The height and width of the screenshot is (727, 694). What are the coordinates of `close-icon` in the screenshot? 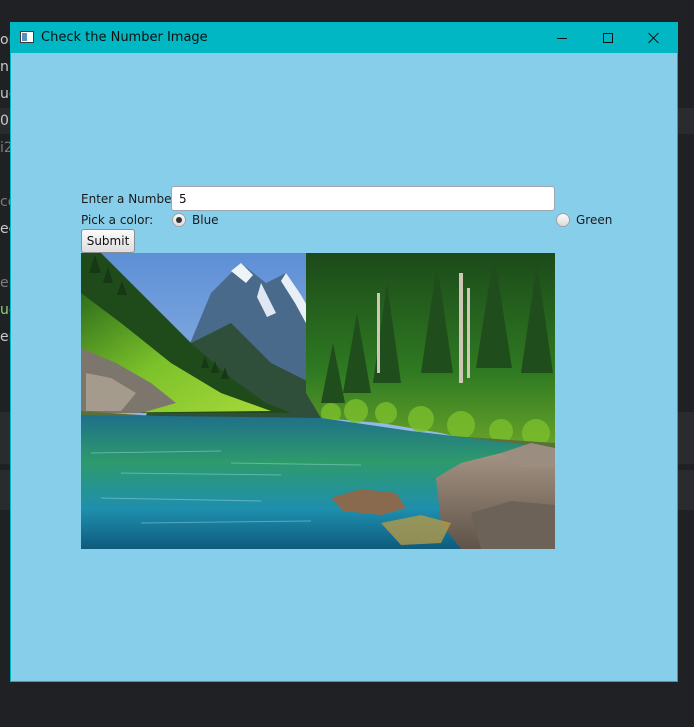 It's located at (654, 38).